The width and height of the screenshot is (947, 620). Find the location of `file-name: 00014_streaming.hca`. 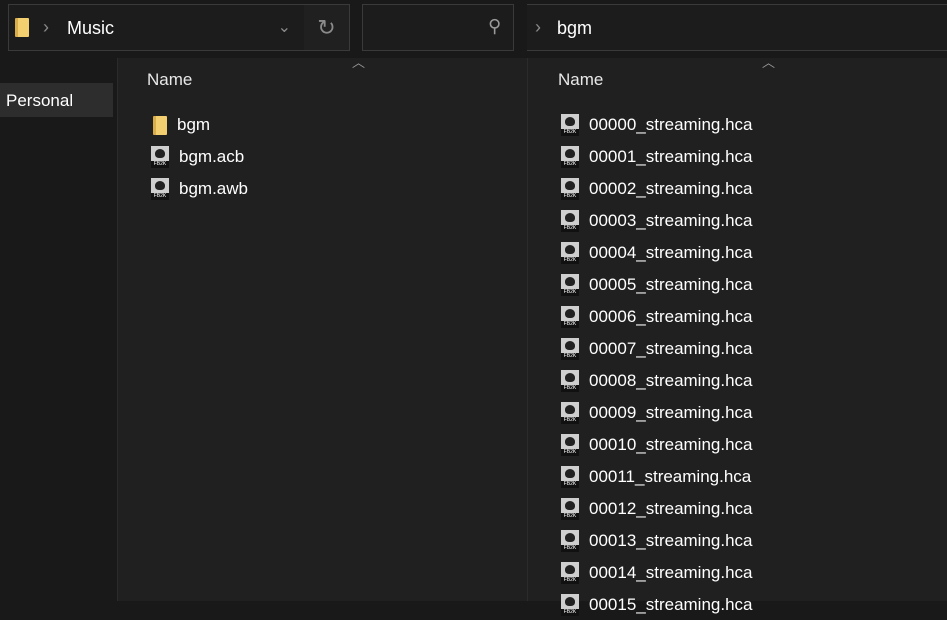

file-name: 00014_streaming.hca is located at coordinates (671, 572).